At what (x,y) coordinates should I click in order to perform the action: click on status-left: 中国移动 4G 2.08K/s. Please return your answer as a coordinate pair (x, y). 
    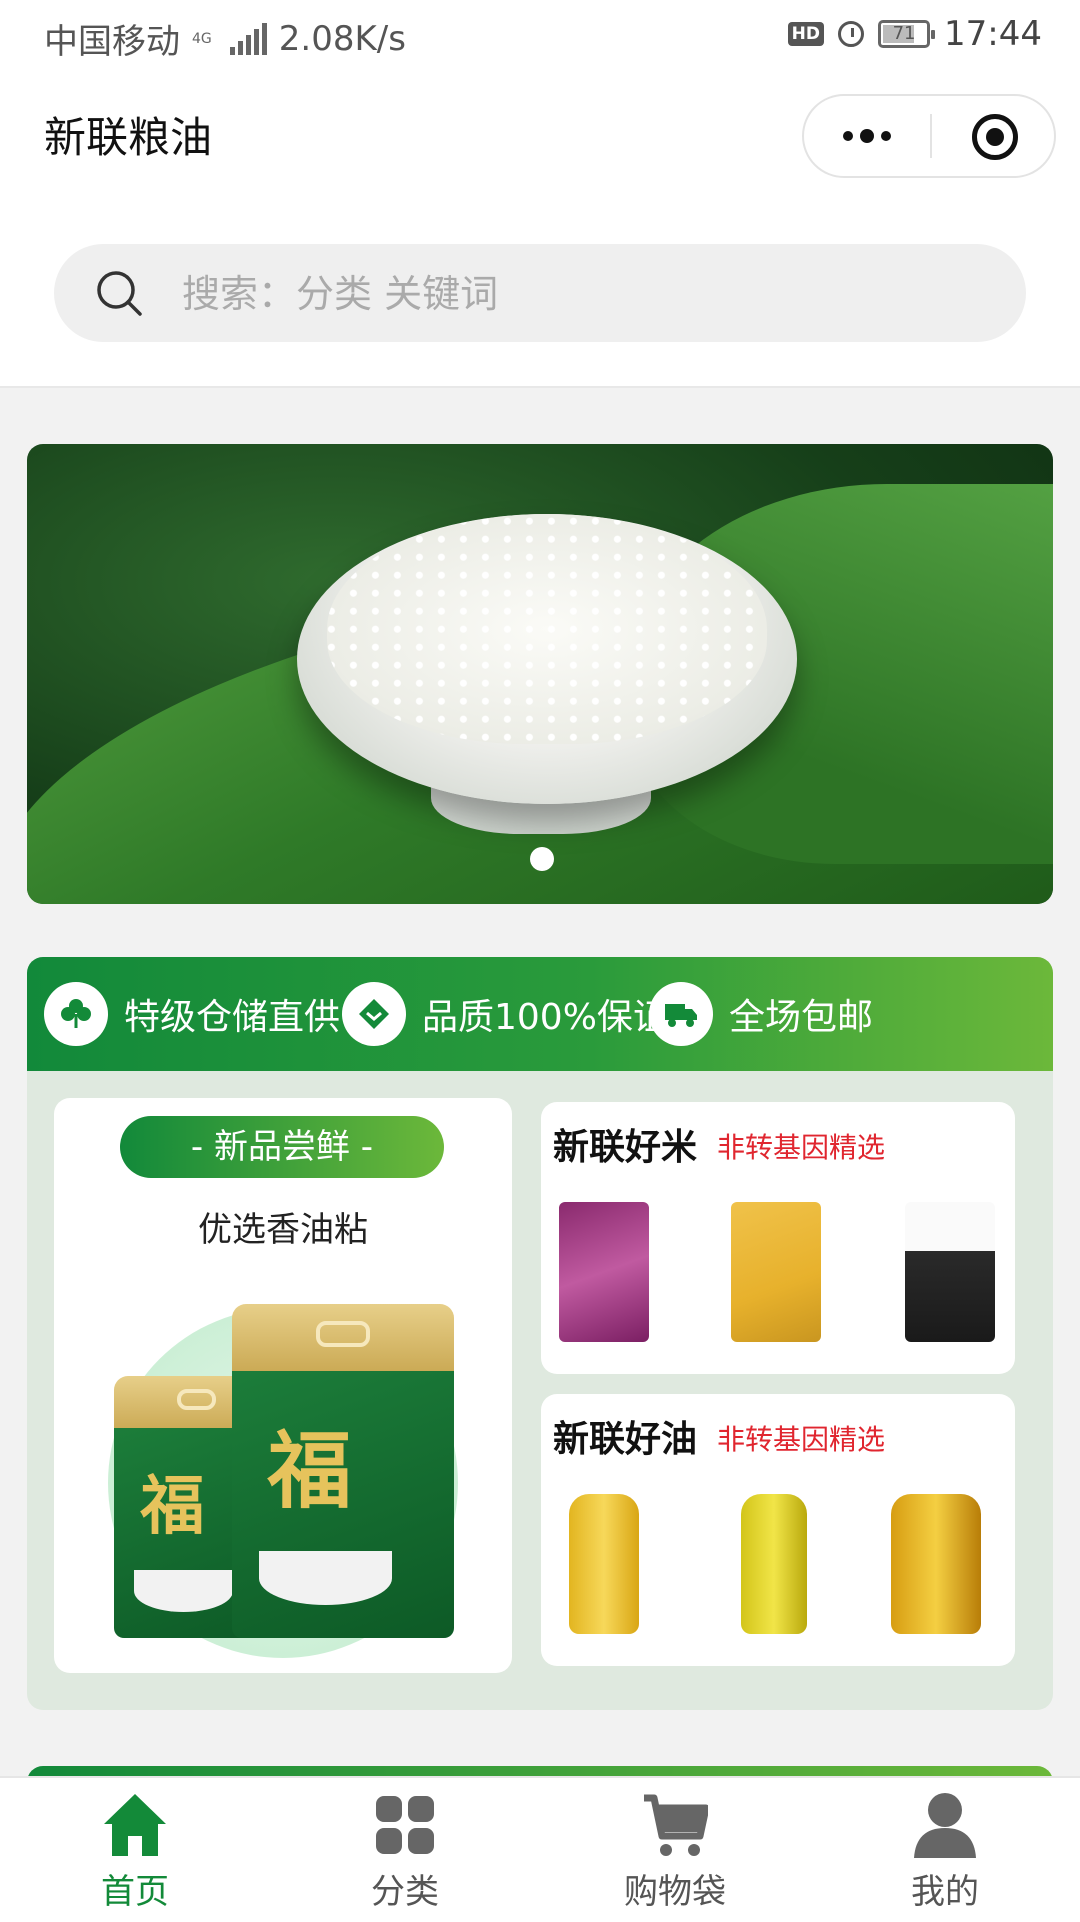
    Looking at the image, I should click on (225, 38).